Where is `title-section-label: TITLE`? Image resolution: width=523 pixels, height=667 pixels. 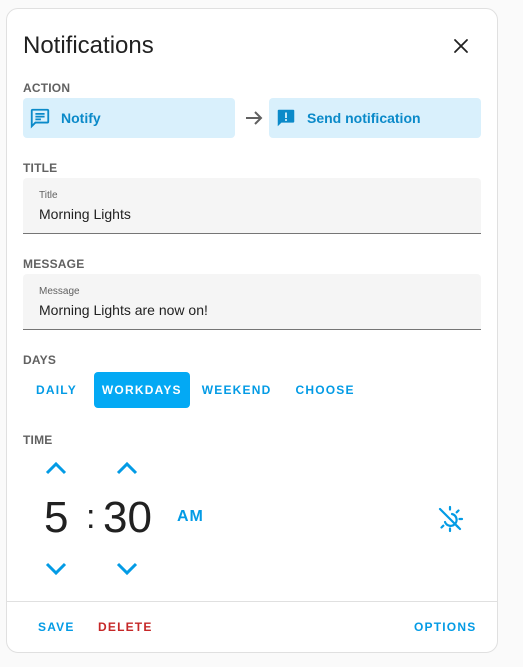 title-section-label: TITLE is located at coordinates (40, 168).